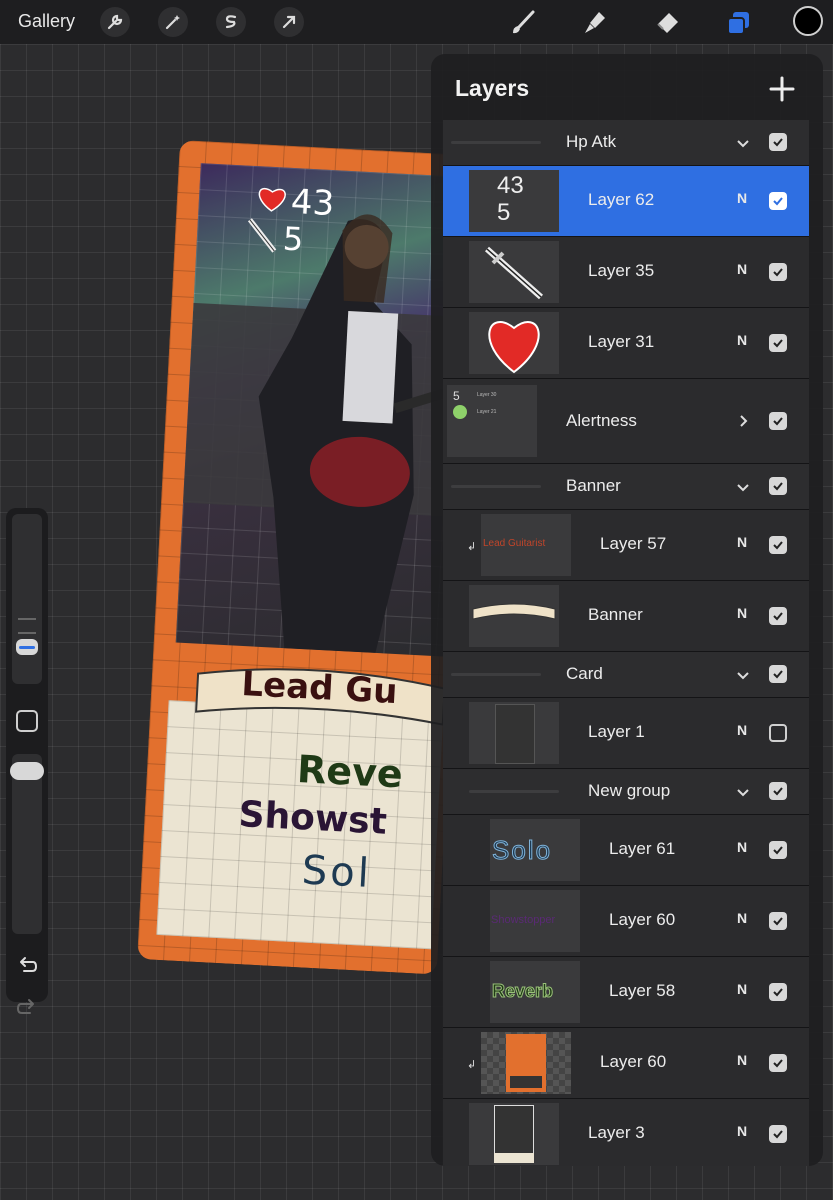 Image resolution: width=833 pixels, height=1200 pixels. I want to click on layer-thumbnail: Showstopper, so click(535, 921).